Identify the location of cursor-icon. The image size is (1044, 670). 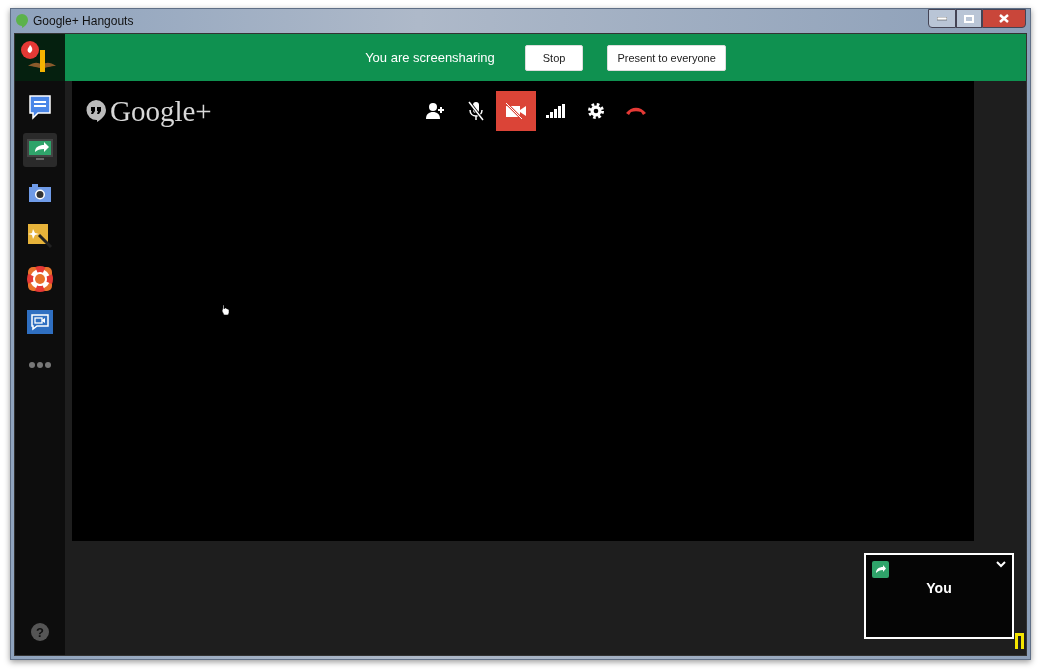
(226, 309).